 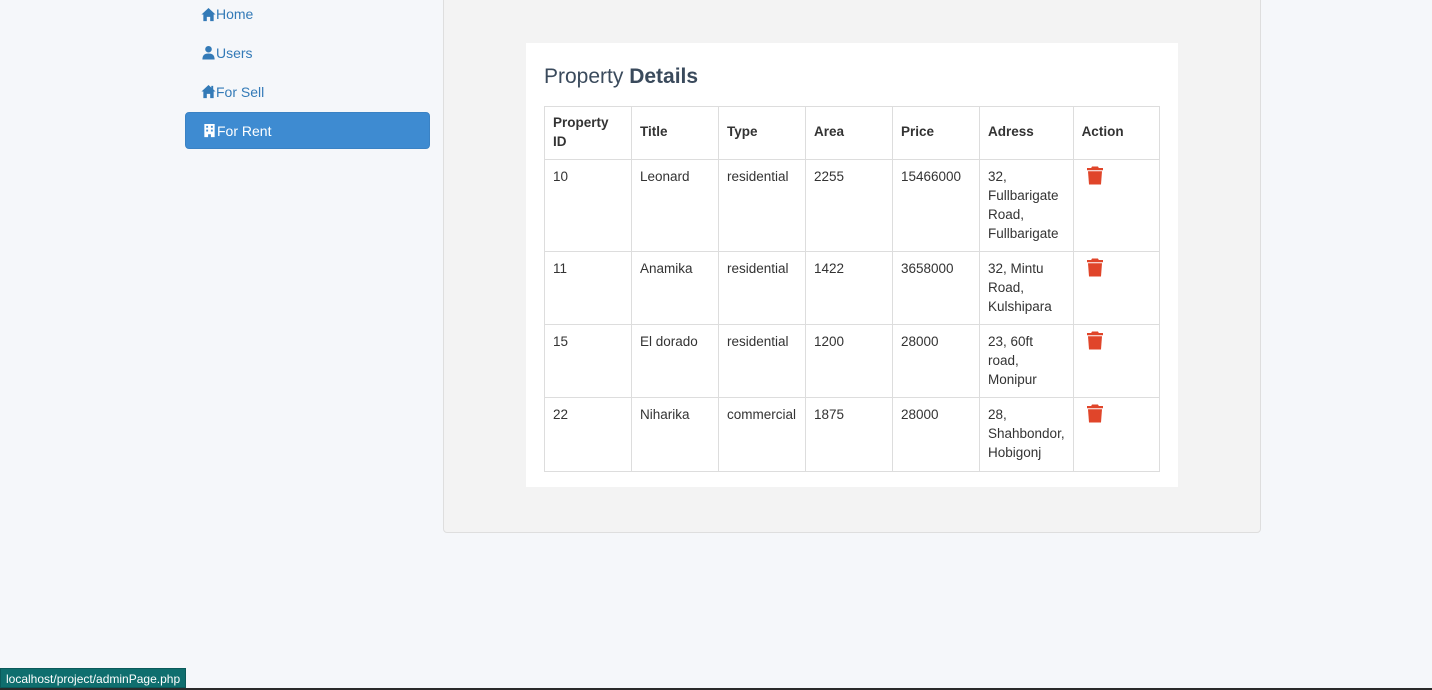 What do you see at coordinates (588, 206) in the screenshot?
I see `cell-id: 10` at bounding box center [588, 206].